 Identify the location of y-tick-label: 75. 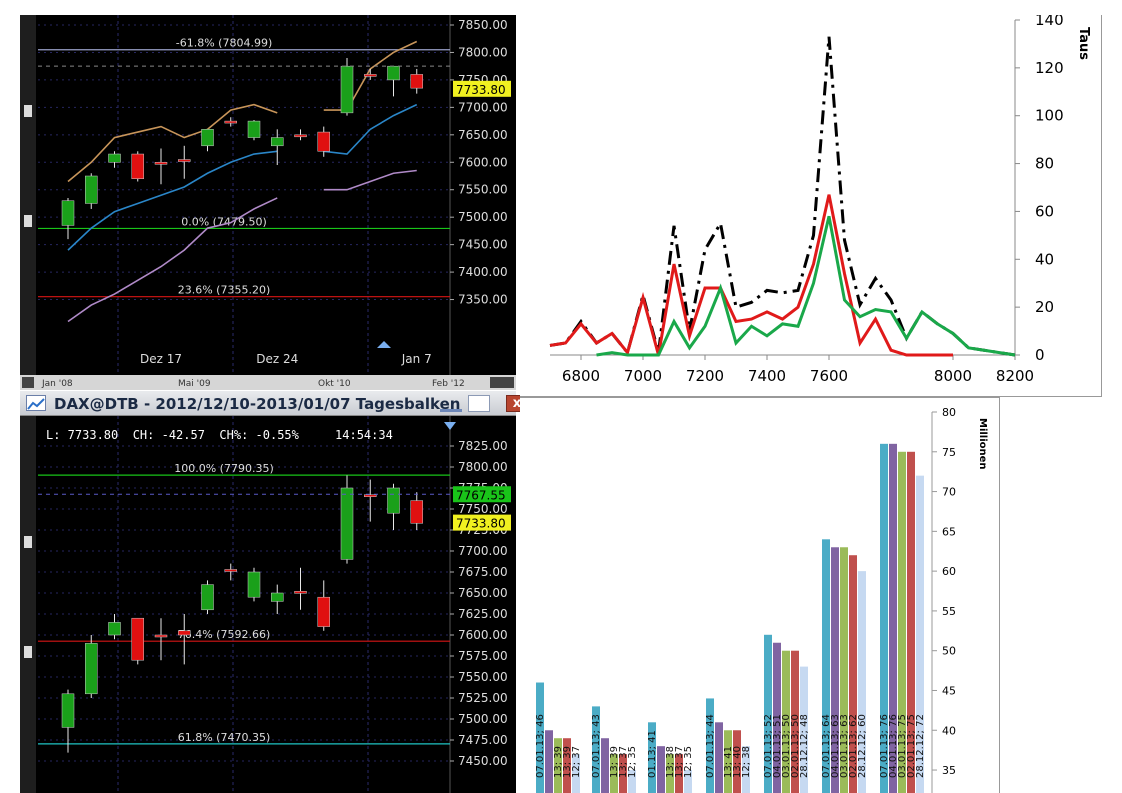
(949, 452).